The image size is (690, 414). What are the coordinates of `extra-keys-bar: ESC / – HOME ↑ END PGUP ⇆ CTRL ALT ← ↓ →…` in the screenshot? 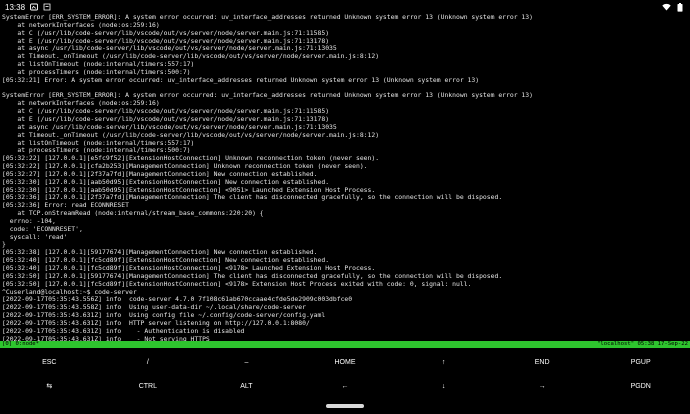 It's located at (345, 374).